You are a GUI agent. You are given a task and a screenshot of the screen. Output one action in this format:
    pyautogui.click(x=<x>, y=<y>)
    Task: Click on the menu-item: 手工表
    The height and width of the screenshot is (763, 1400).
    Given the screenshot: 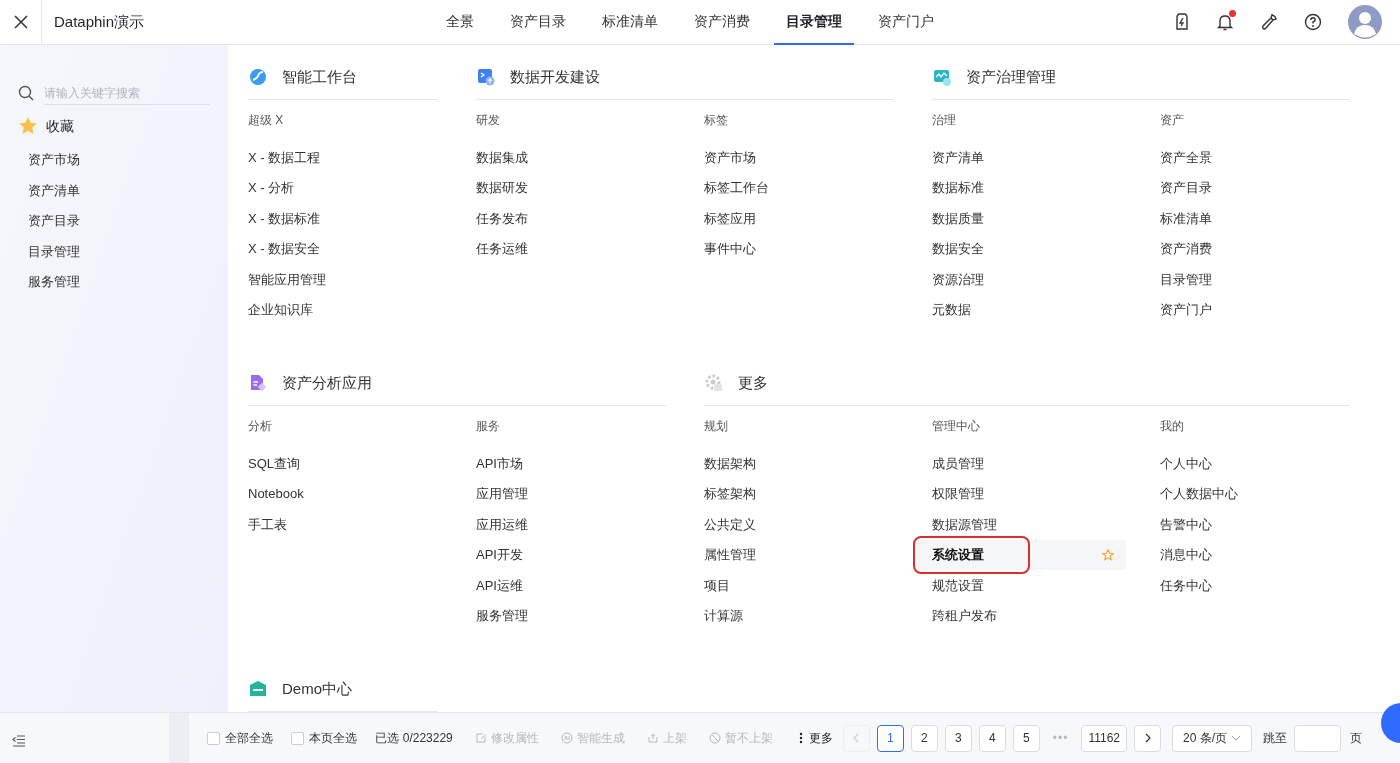 What is the action you would take?
    pyautogui.click(x=267, y=524)
    